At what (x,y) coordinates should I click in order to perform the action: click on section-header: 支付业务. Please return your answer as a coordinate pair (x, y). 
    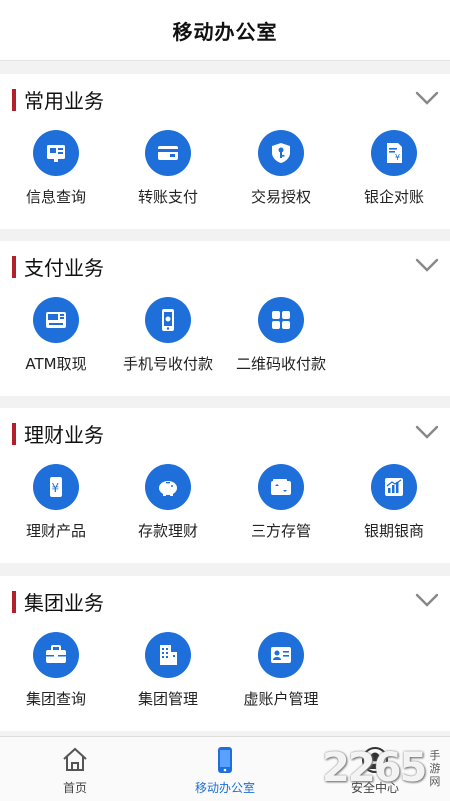
    Looking at the image, I should click on (225, 266).